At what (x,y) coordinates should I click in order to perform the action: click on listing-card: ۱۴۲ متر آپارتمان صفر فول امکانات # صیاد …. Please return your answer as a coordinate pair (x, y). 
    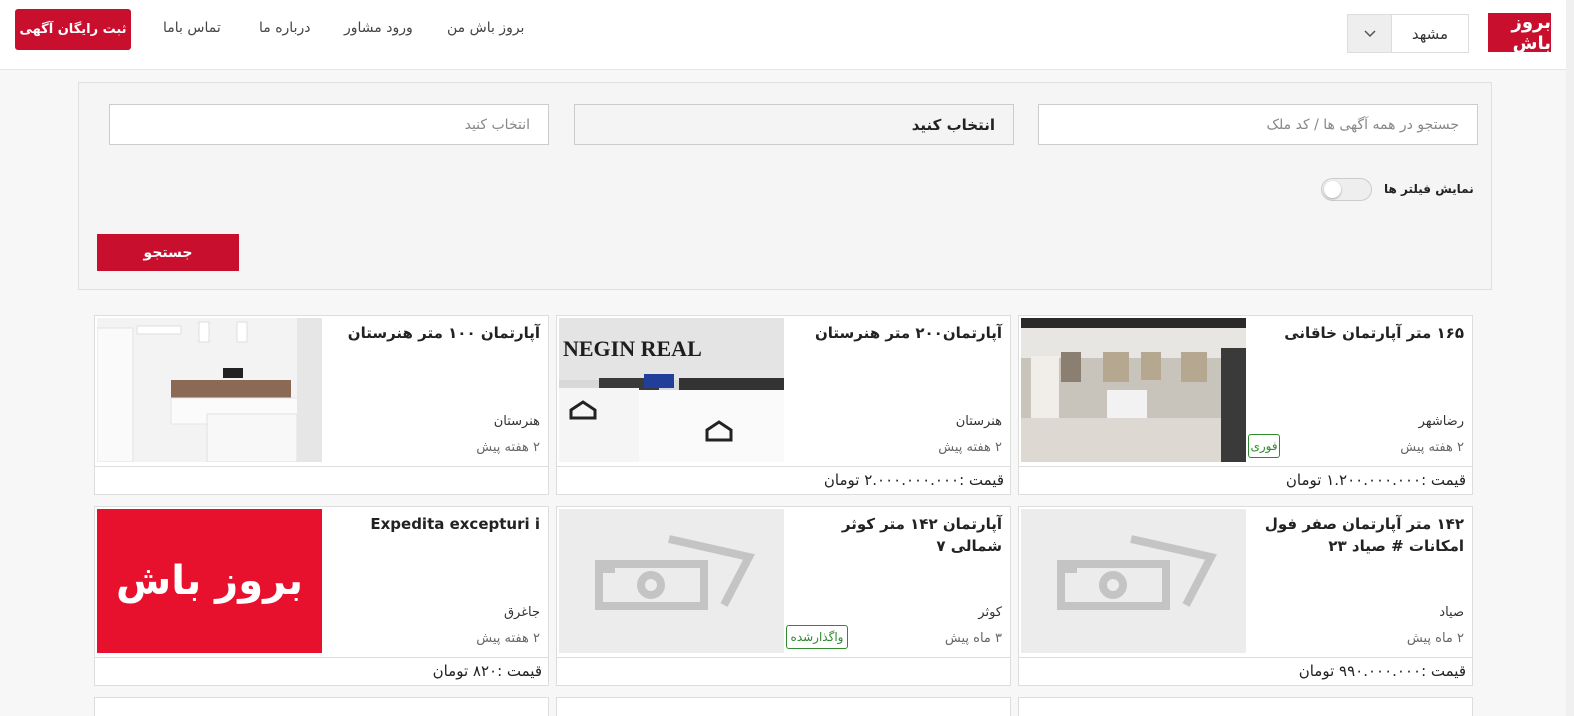
    Looking at the image, I should click on (1245, 596).